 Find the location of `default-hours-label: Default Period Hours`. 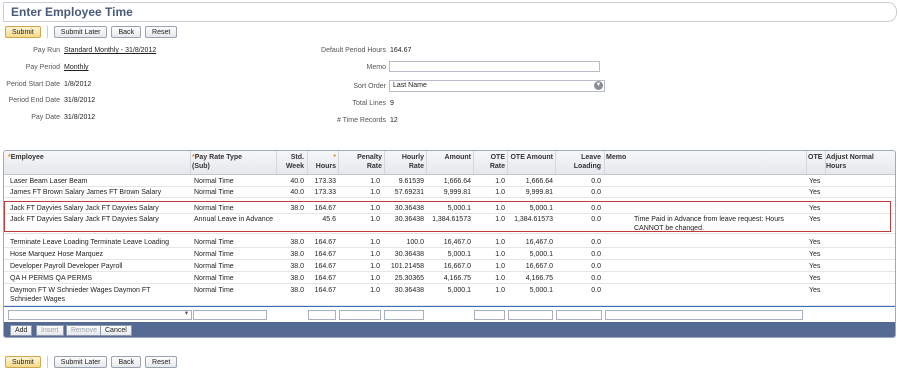

default-hours-label: Default Period Hours is located at coordinates (353, 50).